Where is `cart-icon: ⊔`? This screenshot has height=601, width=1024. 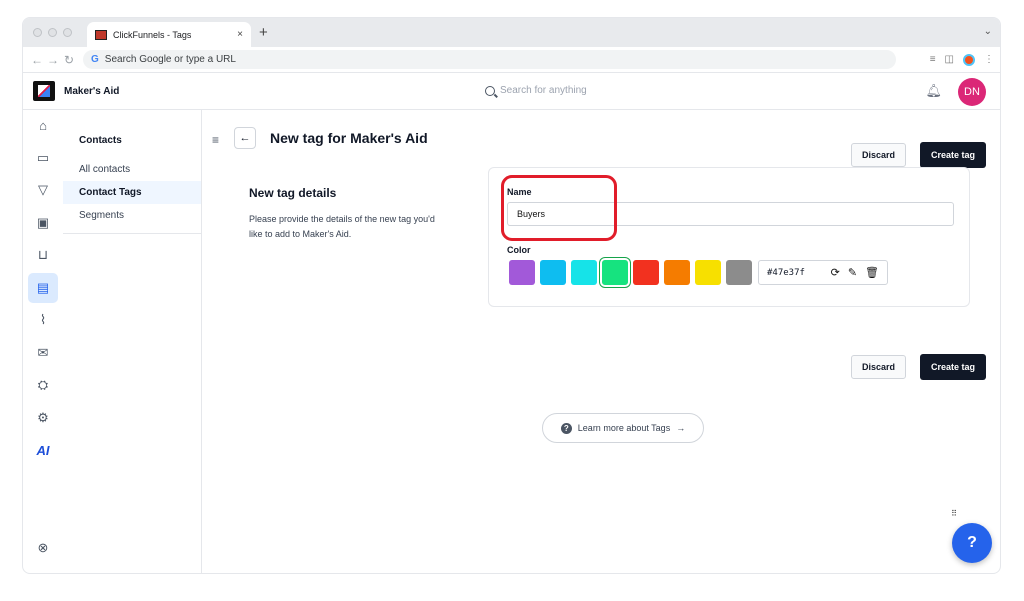
cart-icon: ⊔ is located at coordinates (43, 255).